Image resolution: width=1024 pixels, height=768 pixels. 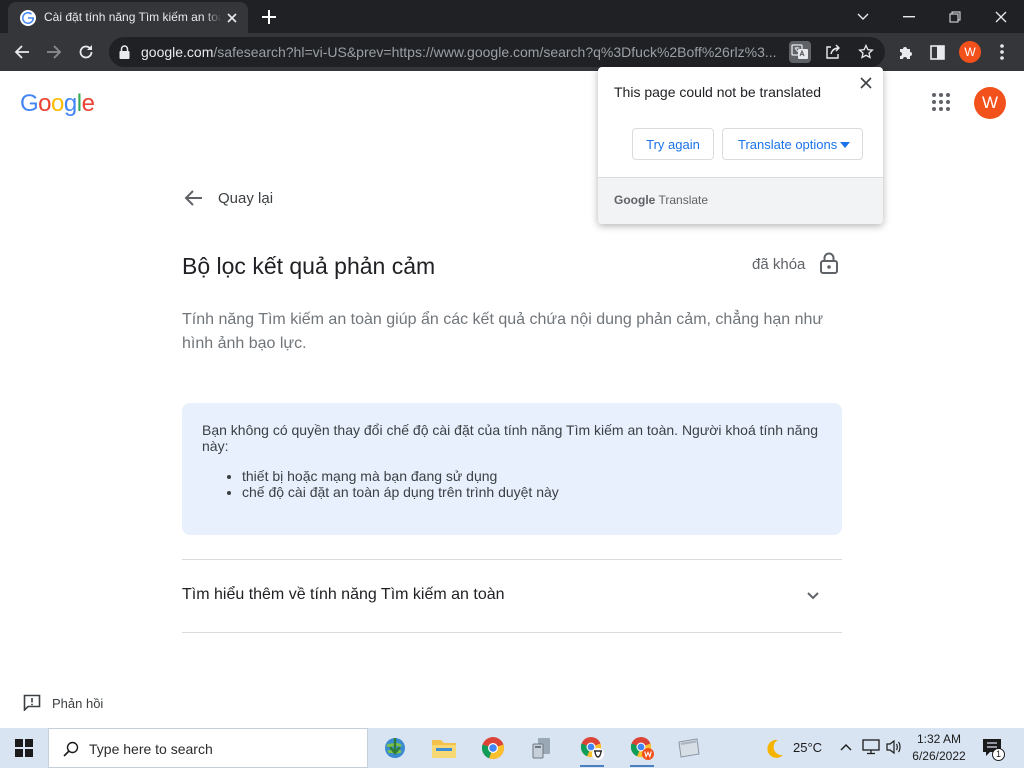 I want to click on locked-status: đã khóa, so click(x=779, y=264).